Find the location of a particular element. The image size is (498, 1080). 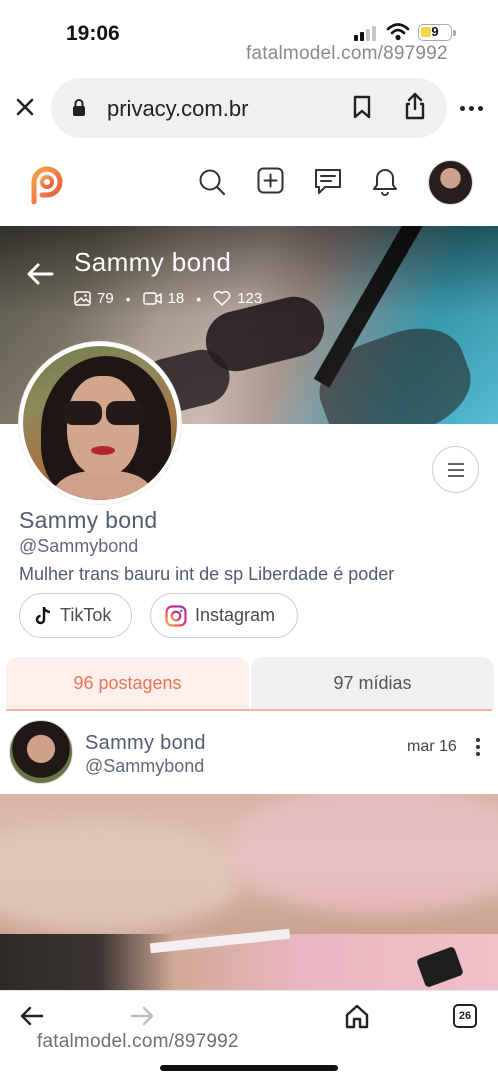

battery-icon: 9 is located at coordinates (437, 32).